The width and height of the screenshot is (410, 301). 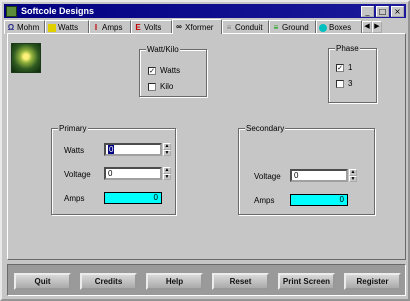 I want to click on phase-1-checkbox-box: ✓, so click(x=340, y=67).